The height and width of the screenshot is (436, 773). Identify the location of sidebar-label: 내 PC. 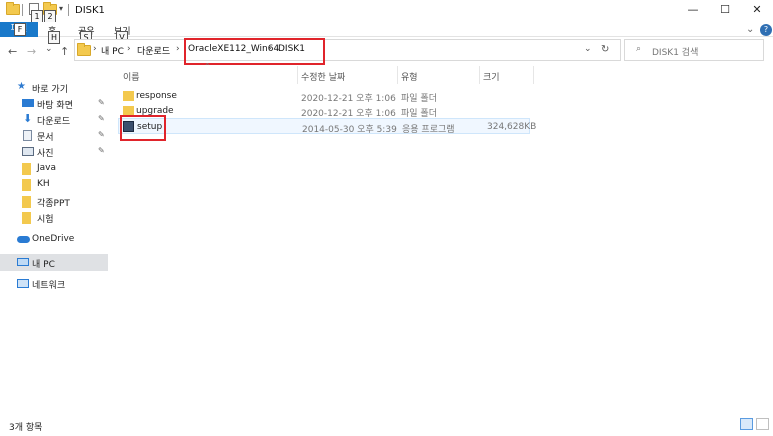
(43, 265).